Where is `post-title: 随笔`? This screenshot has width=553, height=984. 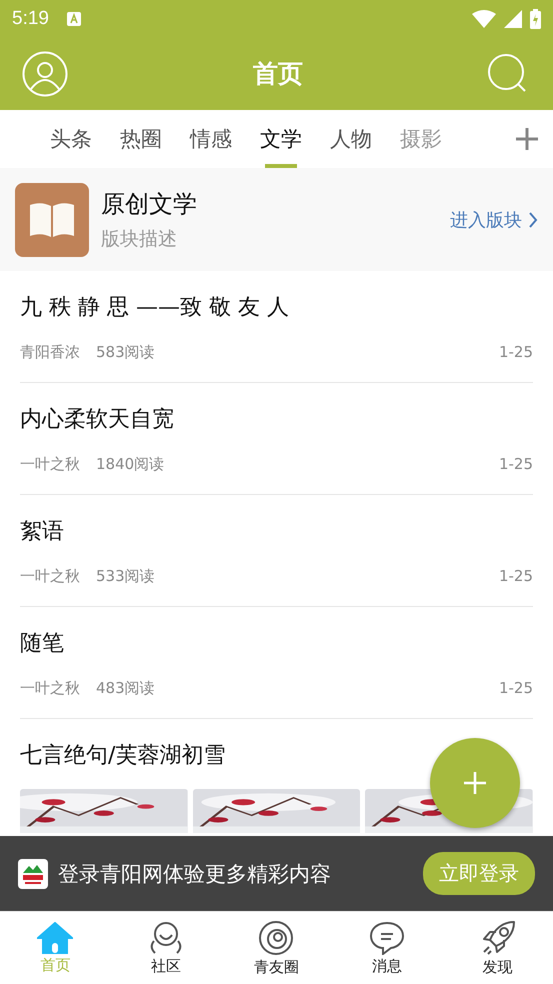 post-title: 随笔 is located at coordinates (276, 644).